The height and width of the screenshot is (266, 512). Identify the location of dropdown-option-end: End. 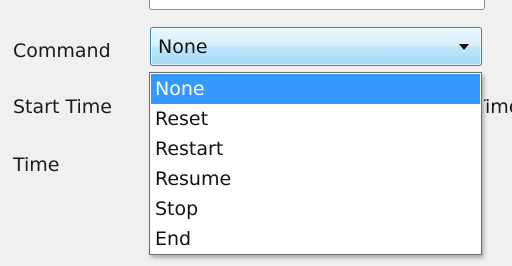
(315, 239).